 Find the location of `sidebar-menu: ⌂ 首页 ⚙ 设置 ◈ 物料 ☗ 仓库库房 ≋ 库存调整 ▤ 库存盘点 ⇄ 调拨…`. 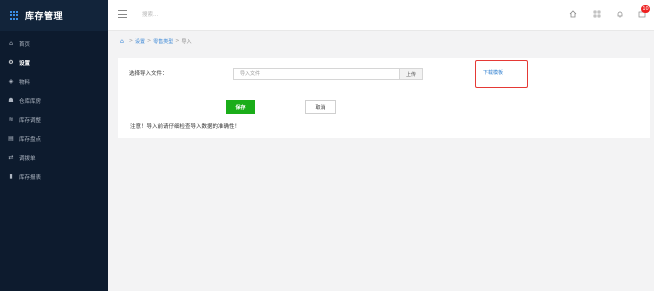

sidebar-menu: ⌂ 首页 ⚙ 设置 ◈ 物料 ☗ 仓库库房 ≋ 库存调整 ▤ 库存盘点 ⇄ 调拨… is located at coordinates (54, 110).